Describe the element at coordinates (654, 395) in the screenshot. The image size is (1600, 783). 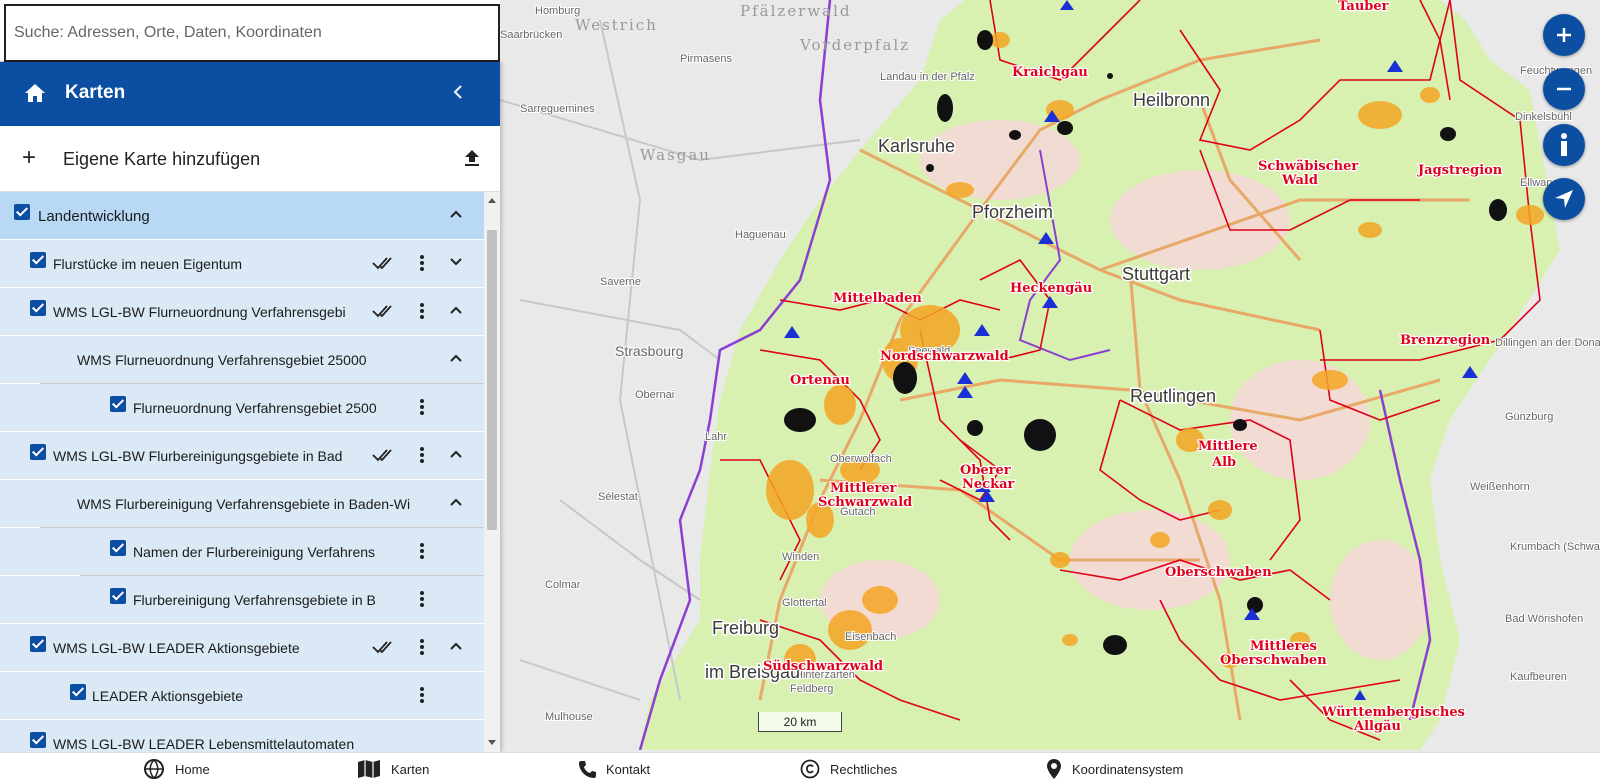
I see `map-place: Obernai` at that location.